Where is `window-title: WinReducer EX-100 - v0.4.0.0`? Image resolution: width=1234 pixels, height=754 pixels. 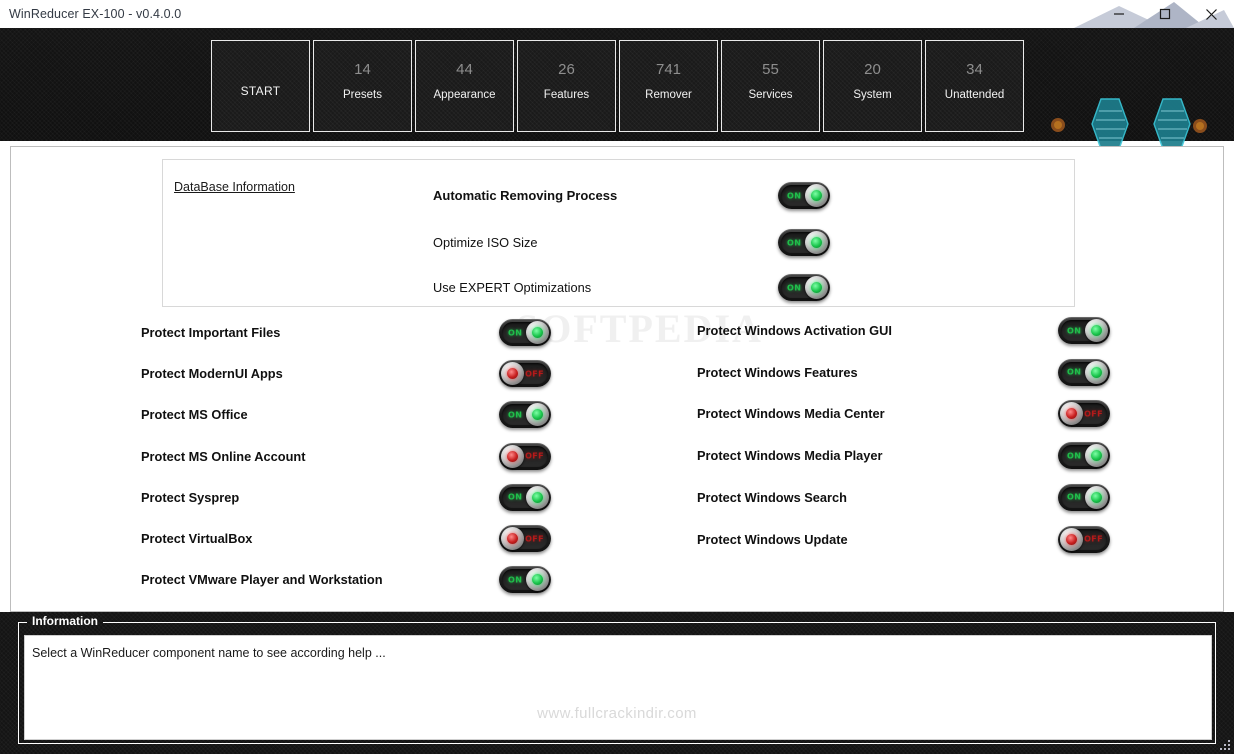
window-title: WinReducer EX-100 - v0.4.0.0 is located at coordinates (95, 14).